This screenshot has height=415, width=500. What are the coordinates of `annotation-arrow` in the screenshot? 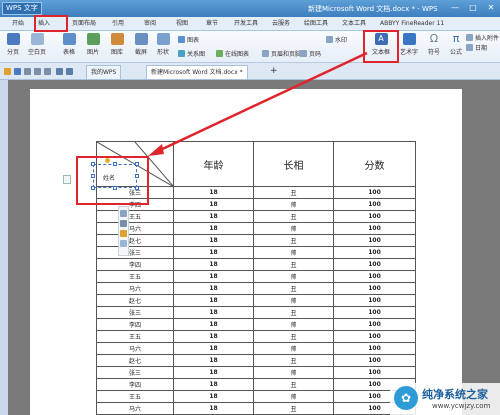 It's located at (258, 103).